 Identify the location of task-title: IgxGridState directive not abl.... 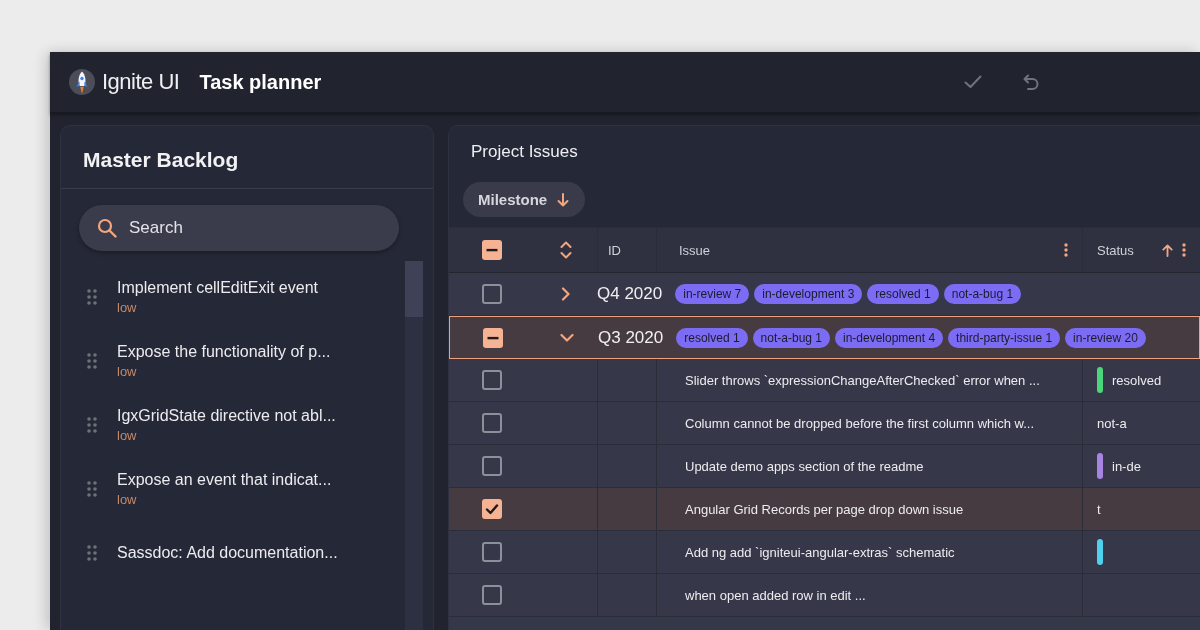
(226, 416).